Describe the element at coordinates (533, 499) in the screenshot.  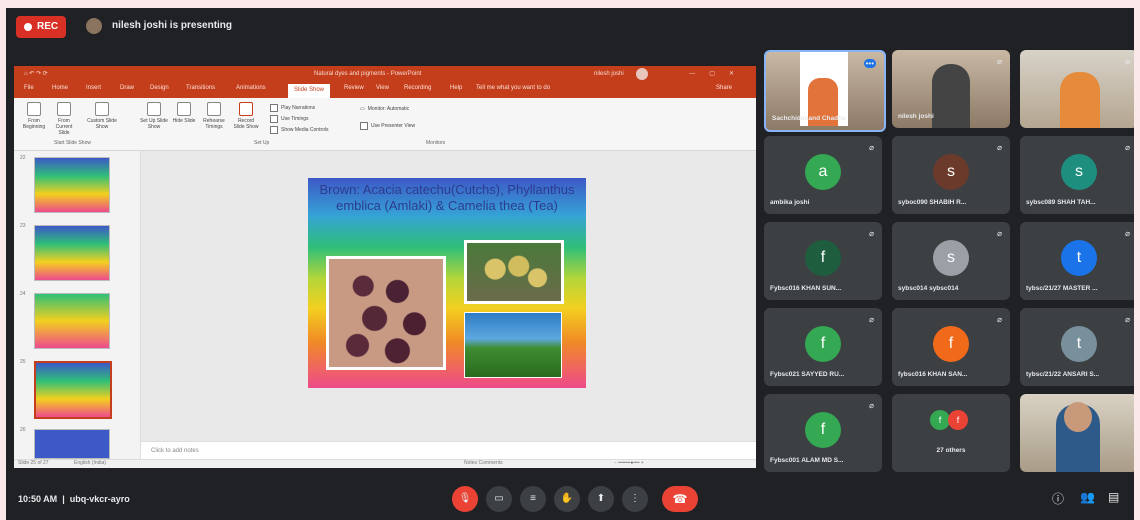
I see `captions-icon: ≡` at that location.